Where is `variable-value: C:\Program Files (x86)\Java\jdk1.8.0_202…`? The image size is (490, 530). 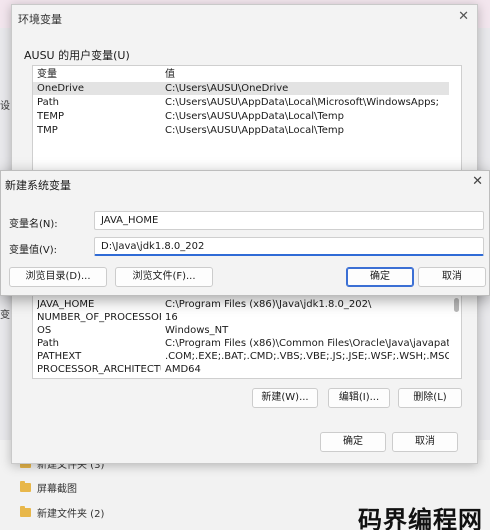 variable-value: C:\Program Files (x86)\Java\jdk1.8.0_202… is located at coordinates (268, 304).